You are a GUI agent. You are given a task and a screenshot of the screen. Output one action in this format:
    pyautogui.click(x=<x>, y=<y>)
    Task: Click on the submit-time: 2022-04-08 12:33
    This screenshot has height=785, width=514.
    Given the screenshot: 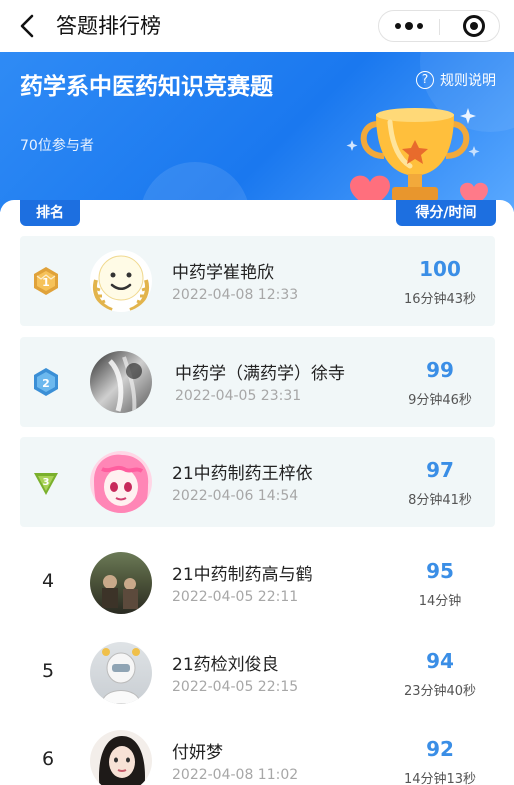 What is the action you would take?
    pyautogui.click(x=235, y=295)
    